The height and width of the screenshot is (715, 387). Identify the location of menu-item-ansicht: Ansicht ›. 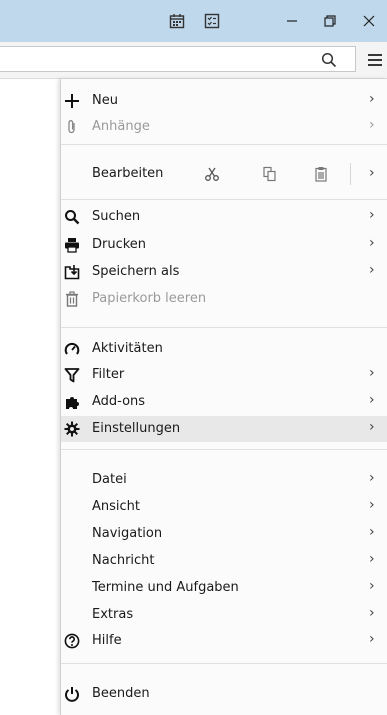
(224, 507).